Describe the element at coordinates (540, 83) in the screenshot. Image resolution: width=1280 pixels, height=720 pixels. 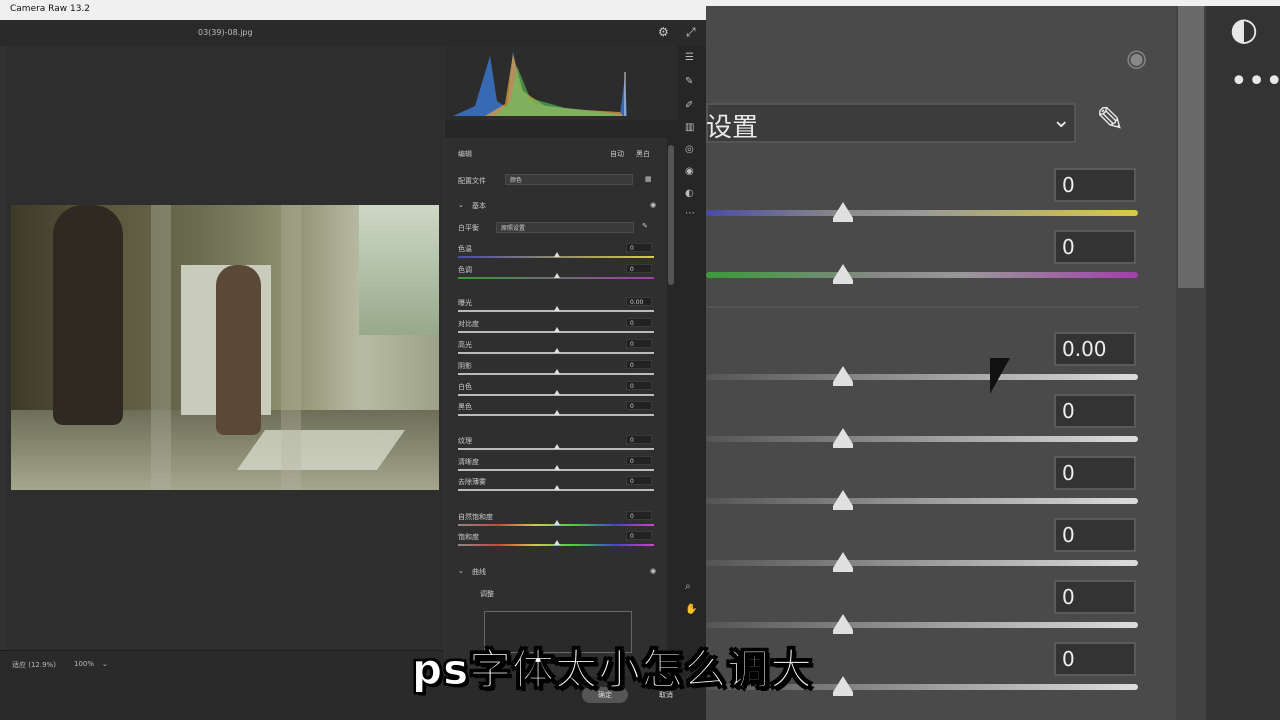
I see `histogram-graph` at that location.